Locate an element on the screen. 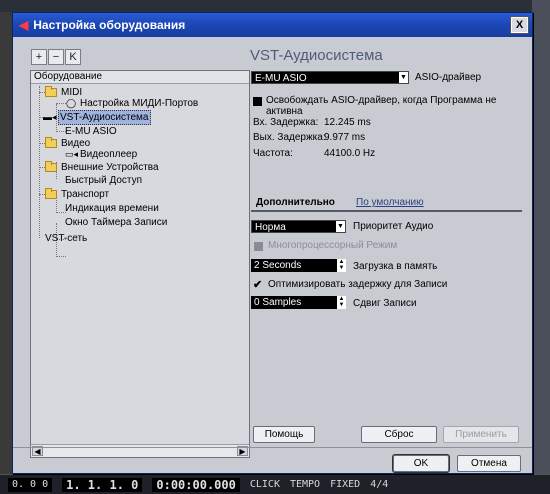  close-button: X is located at coordinates (519, 25).